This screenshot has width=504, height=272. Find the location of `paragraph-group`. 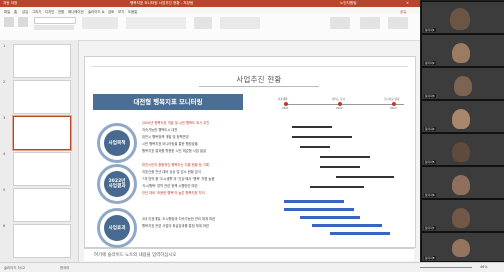

paragraph-group is located at coordinates (100, 23).